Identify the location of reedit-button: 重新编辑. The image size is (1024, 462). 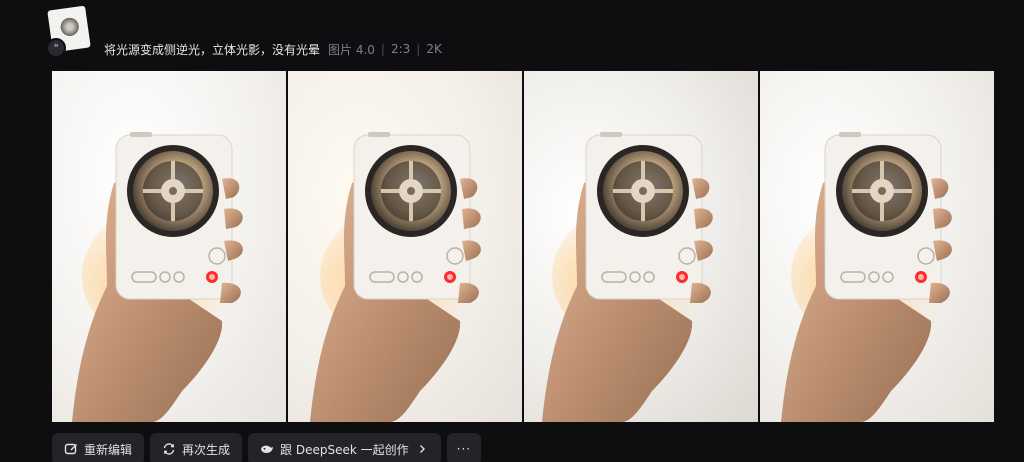
(98, 447).